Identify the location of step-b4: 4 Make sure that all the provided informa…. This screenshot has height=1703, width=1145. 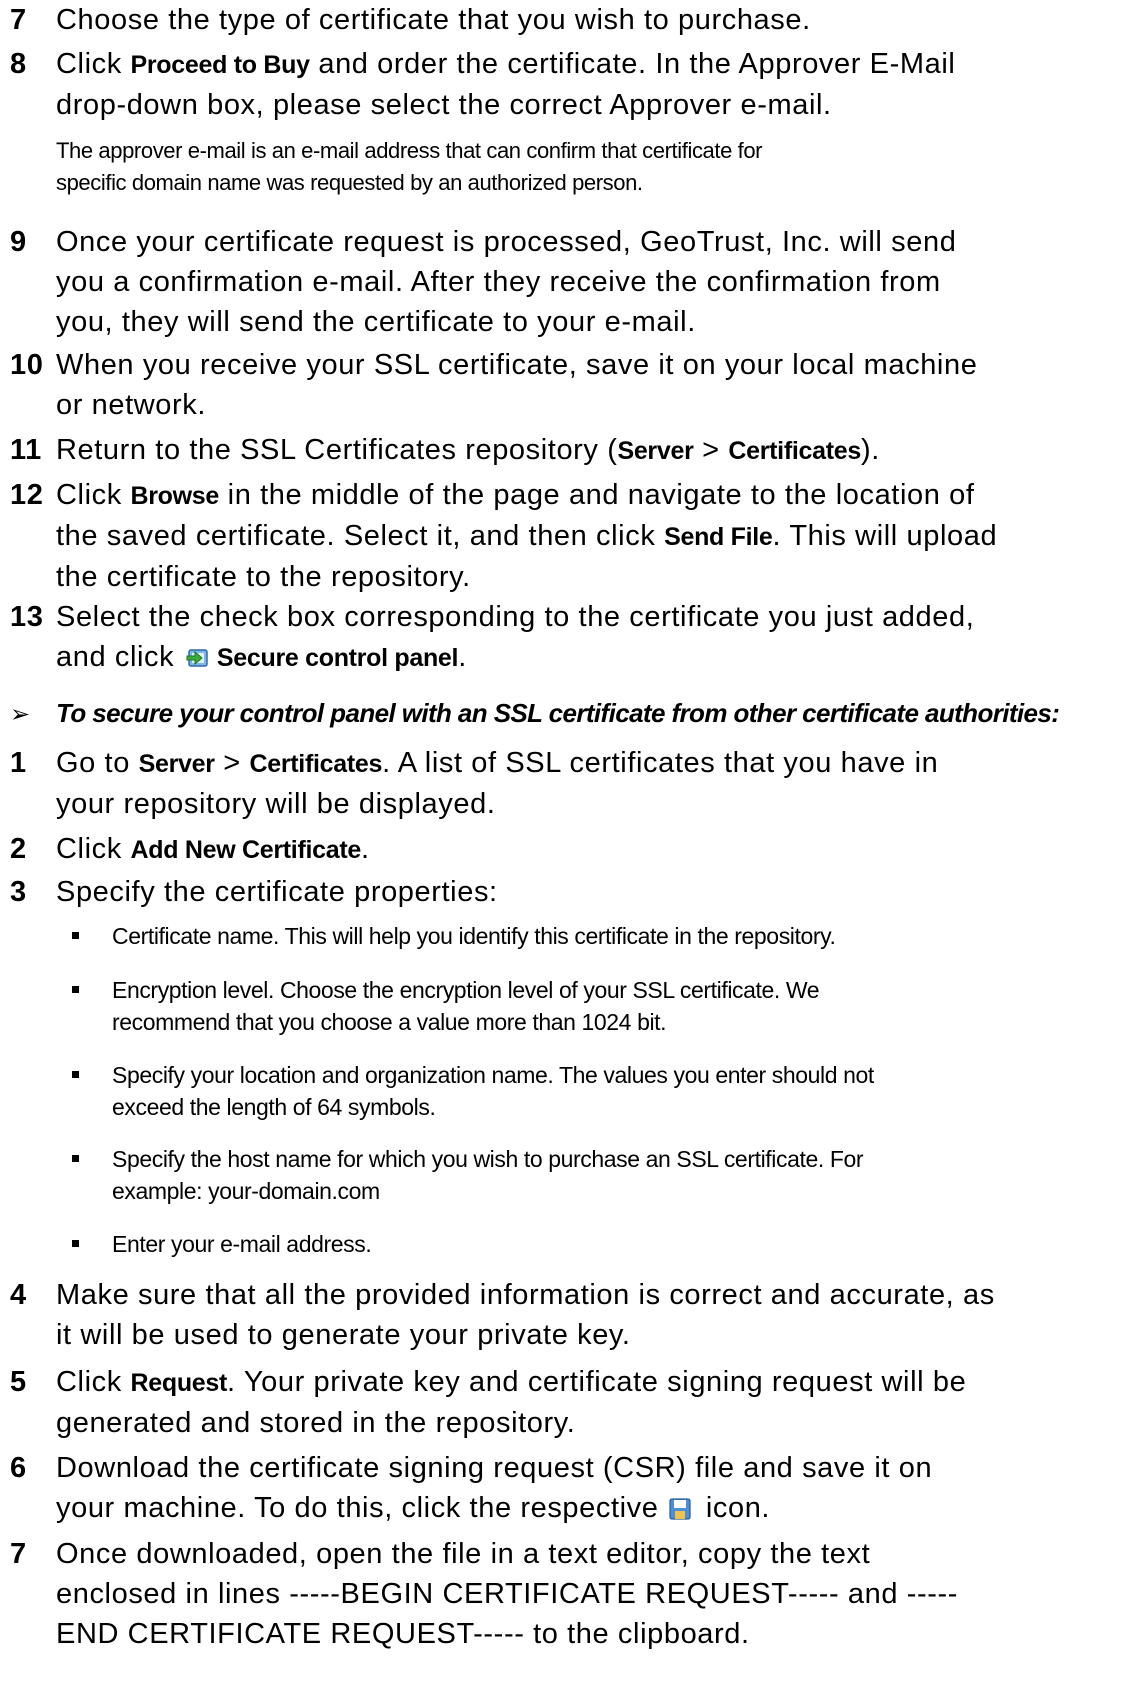
(502, 1315).